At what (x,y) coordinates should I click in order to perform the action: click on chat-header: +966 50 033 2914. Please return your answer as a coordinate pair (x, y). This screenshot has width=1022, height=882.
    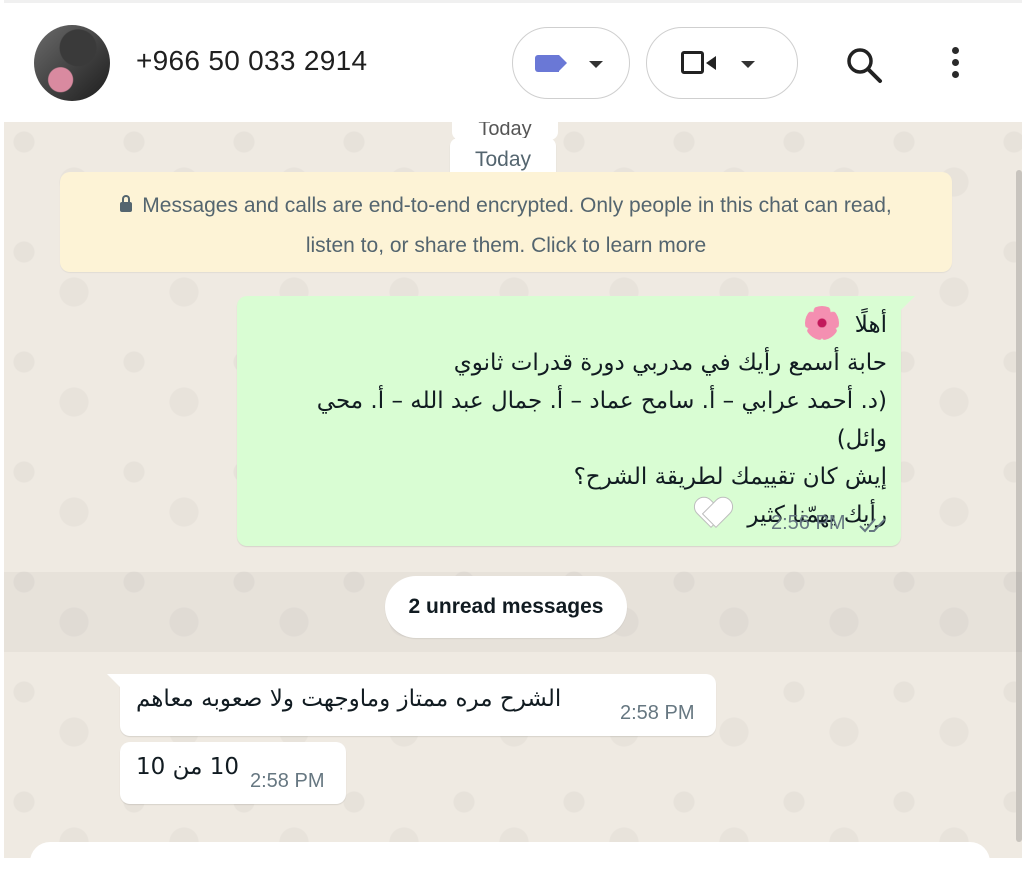
    Looking at the image, I should click on (513, 61).